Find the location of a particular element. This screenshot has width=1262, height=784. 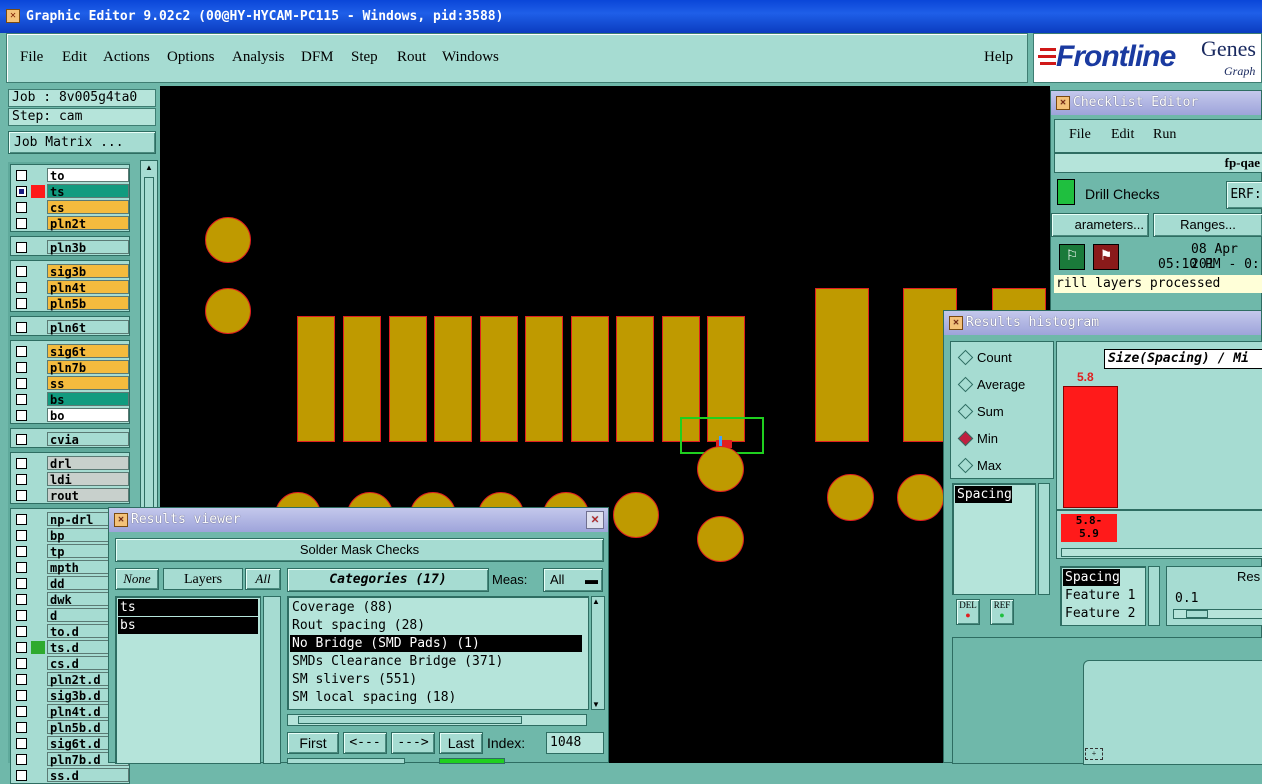

histogram-bar is located at coordinates (1090, 447).